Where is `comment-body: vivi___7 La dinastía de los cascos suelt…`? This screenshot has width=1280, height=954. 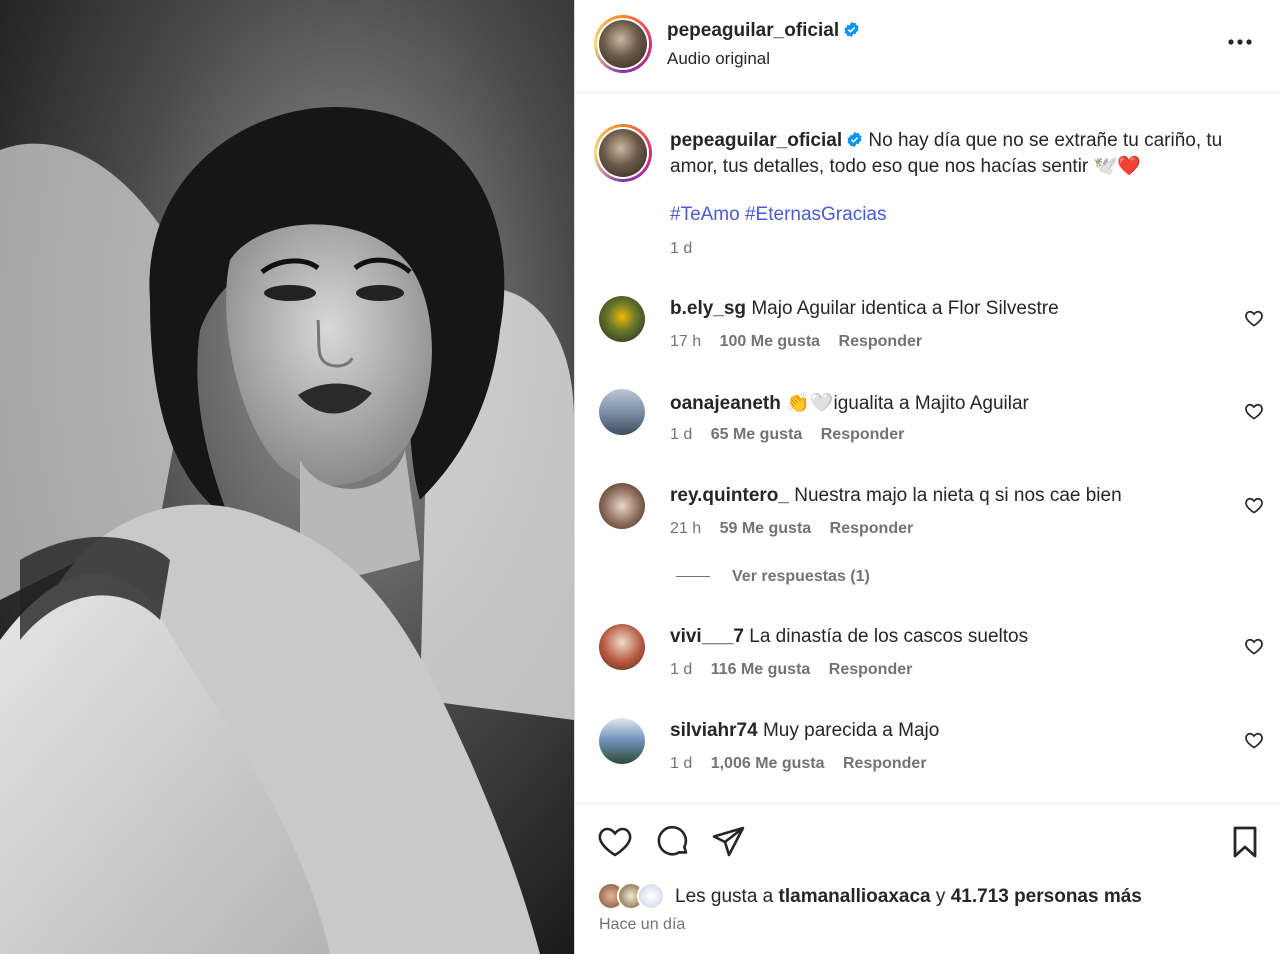 comment-body: vivi___7 La dinastía de los cascos suelt… is located at coordinates (849, 637).